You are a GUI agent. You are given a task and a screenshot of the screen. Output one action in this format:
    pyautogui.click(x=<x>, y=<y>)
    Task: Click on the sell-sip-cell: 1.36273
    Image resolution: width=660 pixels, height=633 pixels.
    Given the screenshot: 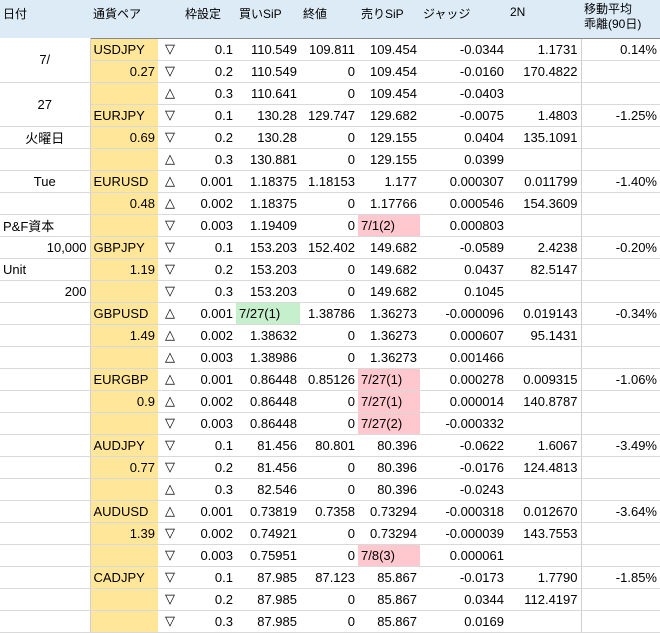 What is the action you would take?
    pyautogui.click(x=389, y=313)
    